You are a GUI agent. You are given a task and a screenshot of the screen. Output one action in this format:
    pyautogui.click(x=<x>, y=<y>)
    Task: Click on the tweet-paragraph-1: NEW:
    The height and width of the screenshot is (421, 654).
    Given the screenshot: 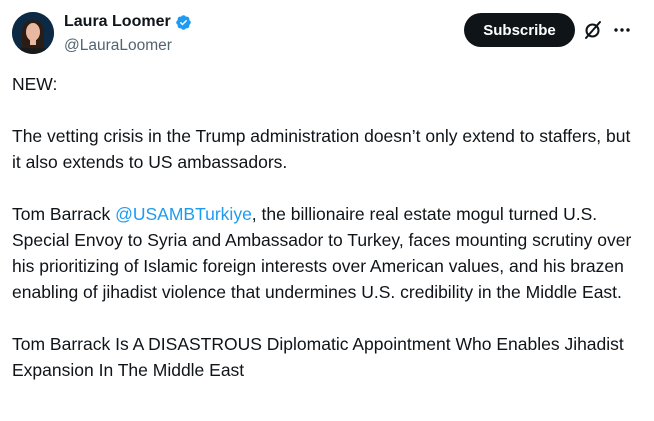 What is the action you would take?
    pyautogui.click(x=35, y=84)
    